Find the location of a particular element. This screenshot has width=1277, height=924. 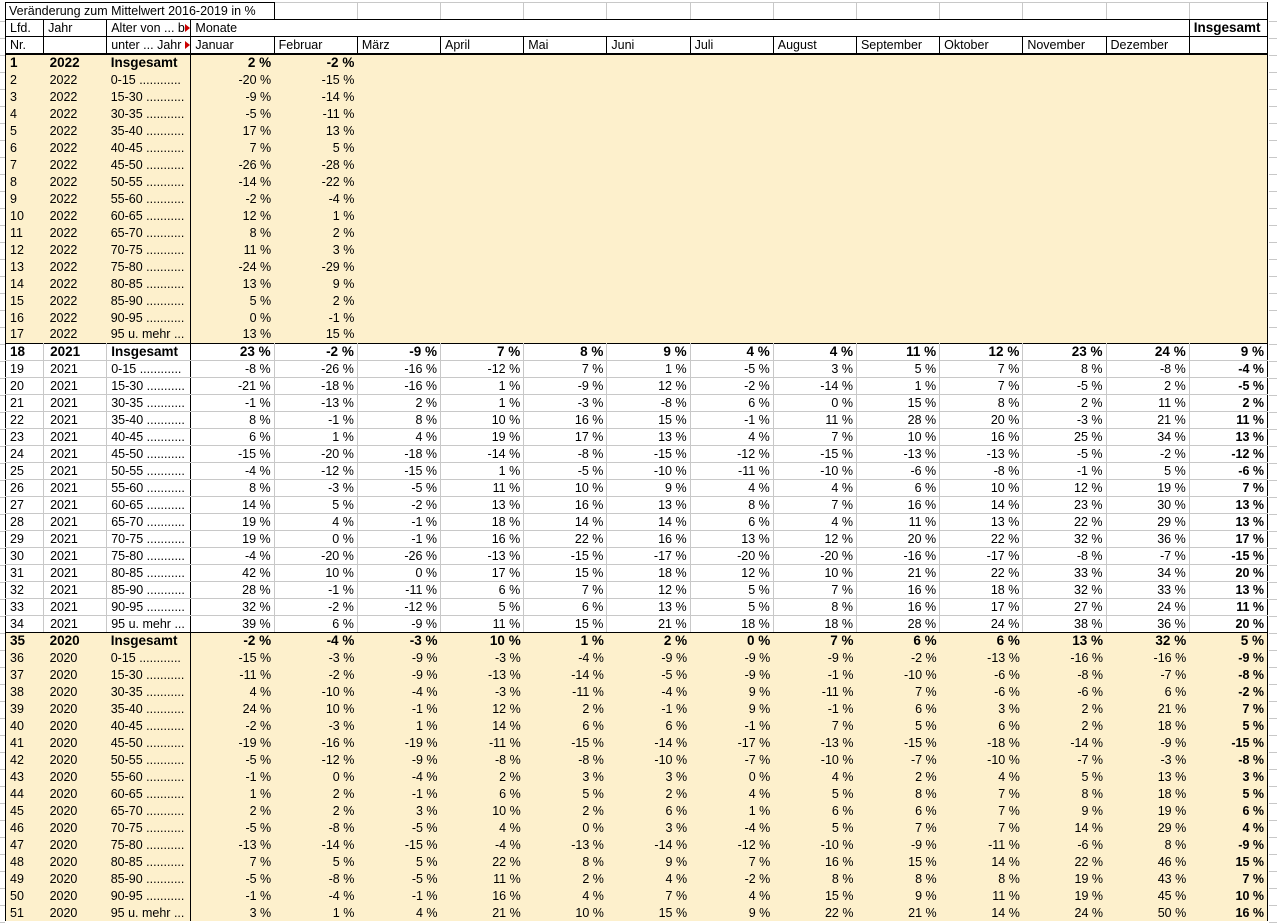

cell-month-12: -7 % is located at coordinates (1148, 556).